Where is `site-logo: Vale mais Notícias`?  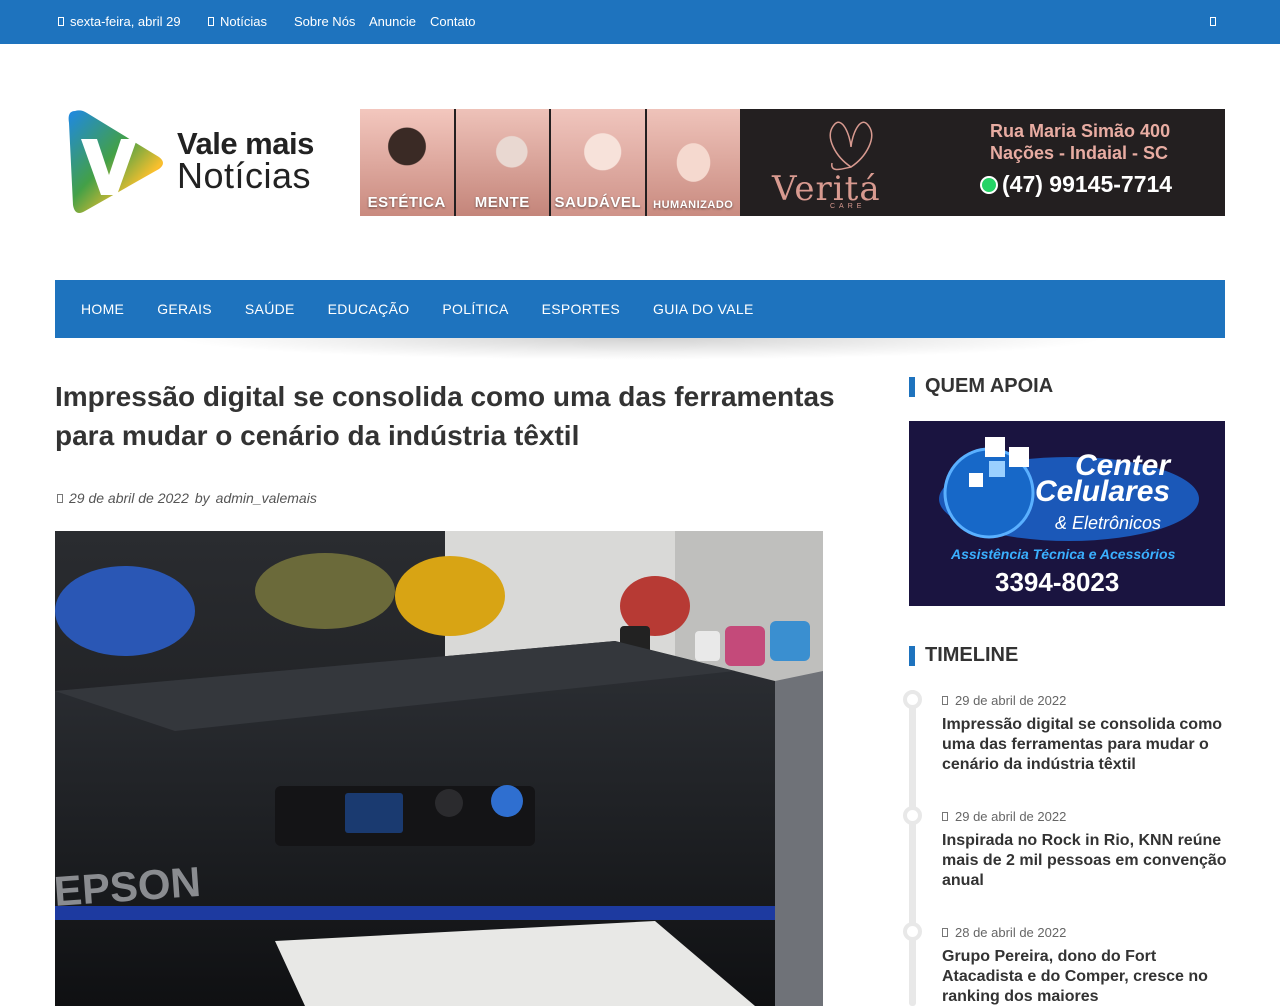
site-logo: Vale mais Notícias is located at coordinates (197, 163).